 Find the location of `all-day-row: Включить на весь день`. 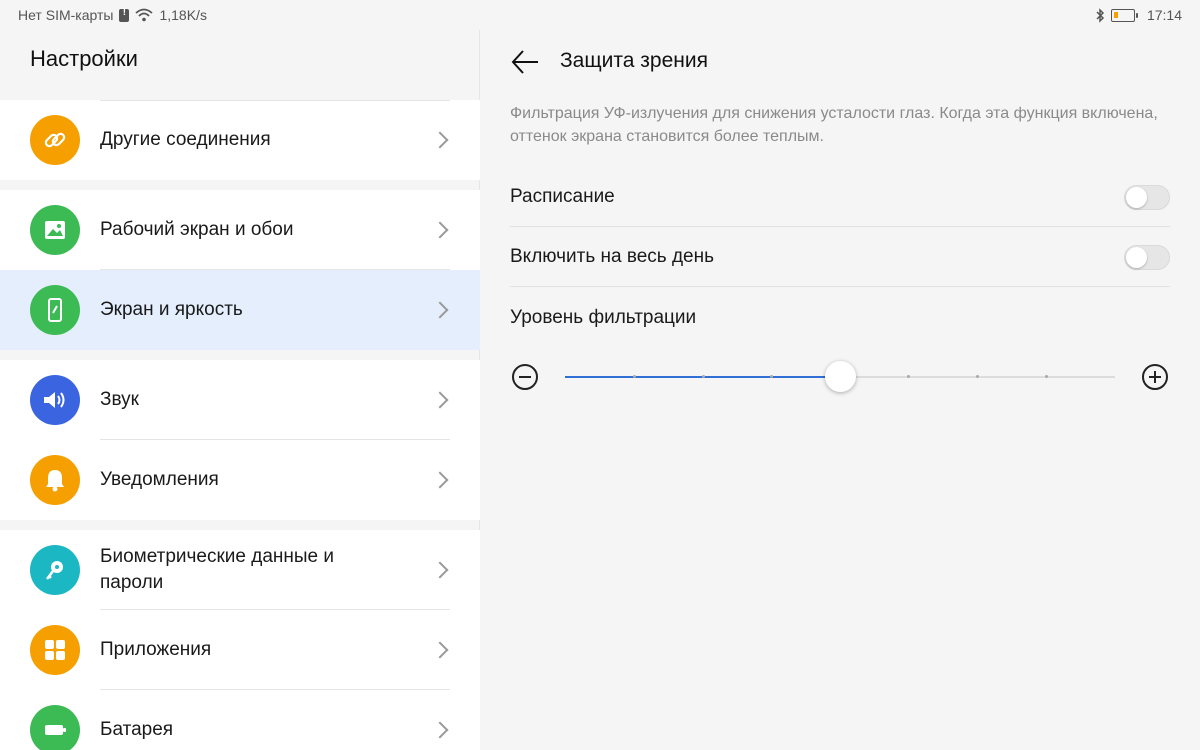

all-day-row: Включить на весь день is located at coordinates (840, 257).